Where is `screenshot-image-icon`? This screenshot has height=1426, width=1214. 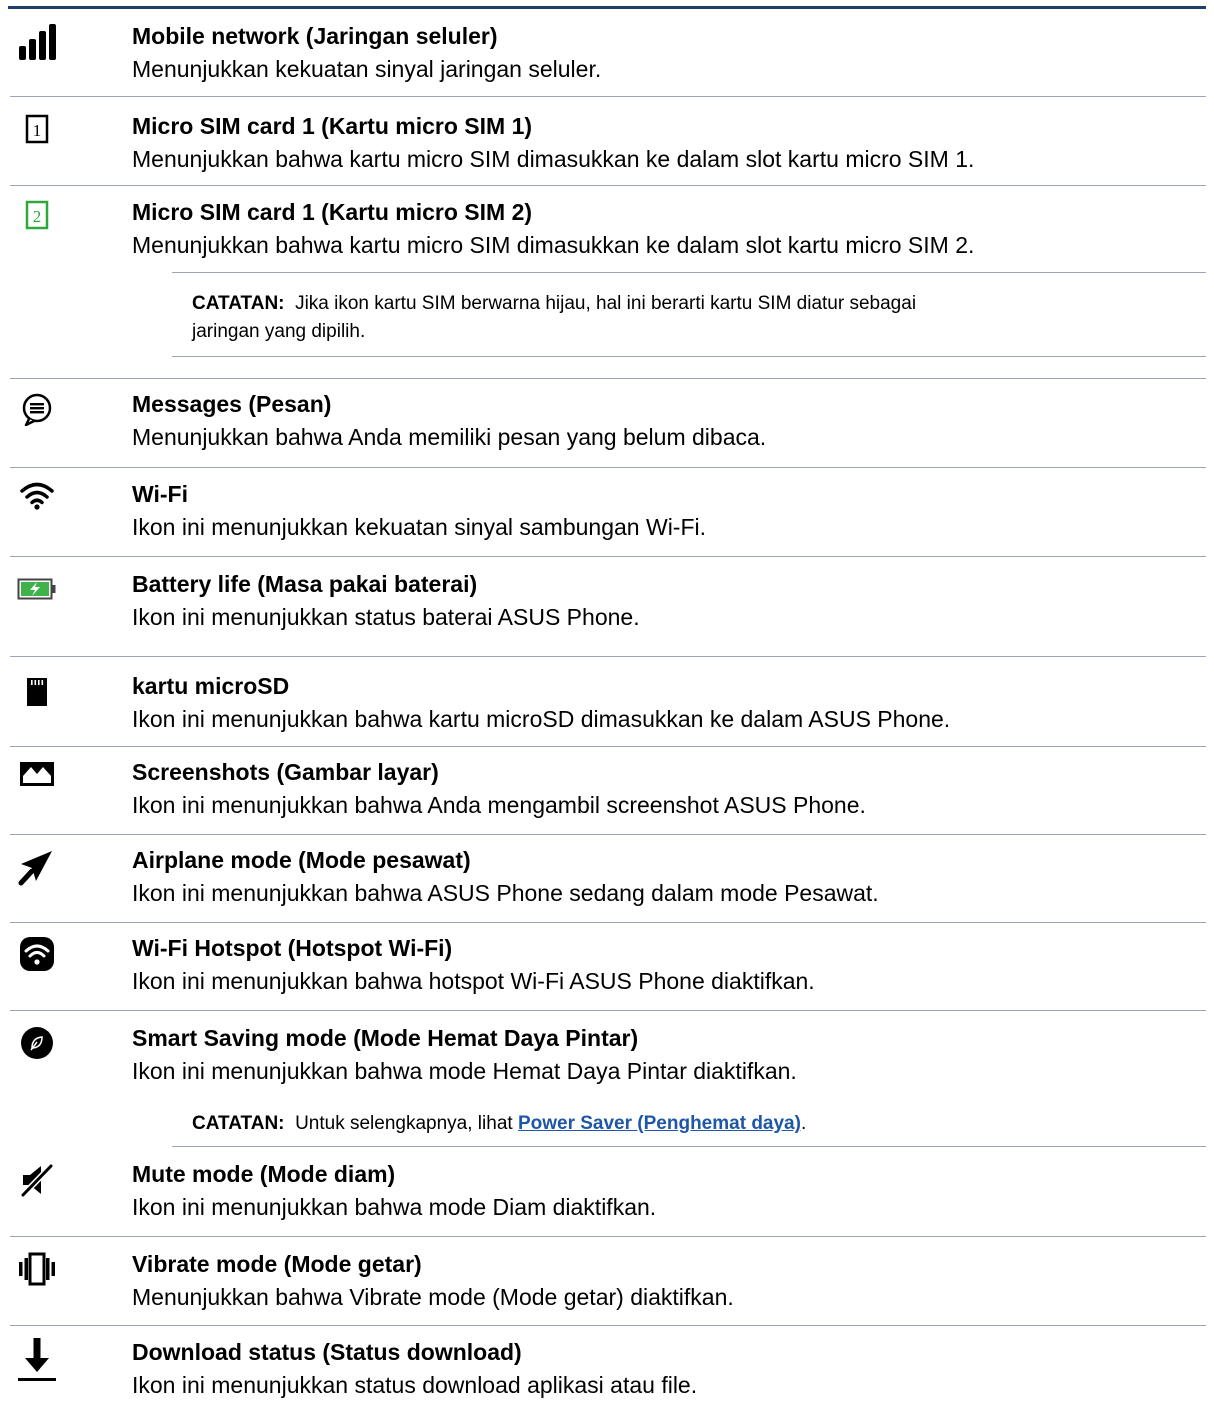
screenshot-image-icon is located at coordinates (37, 774).